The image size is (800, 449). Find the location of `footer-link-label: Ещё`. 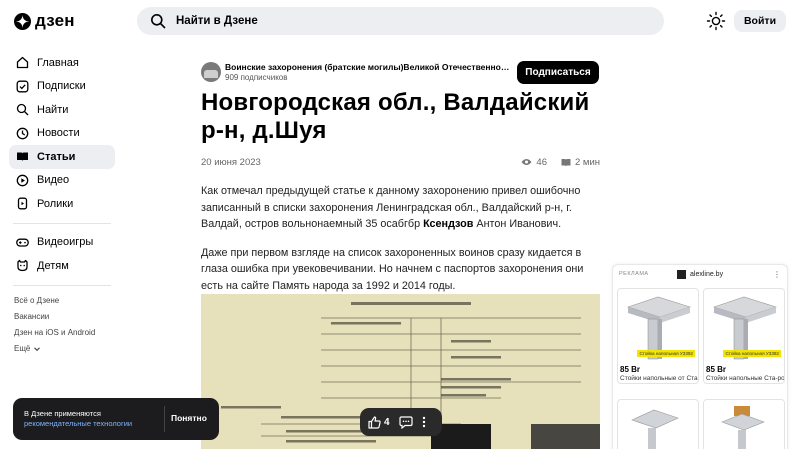

footer-link-label: Ещё is located at coordinates (22, 348).